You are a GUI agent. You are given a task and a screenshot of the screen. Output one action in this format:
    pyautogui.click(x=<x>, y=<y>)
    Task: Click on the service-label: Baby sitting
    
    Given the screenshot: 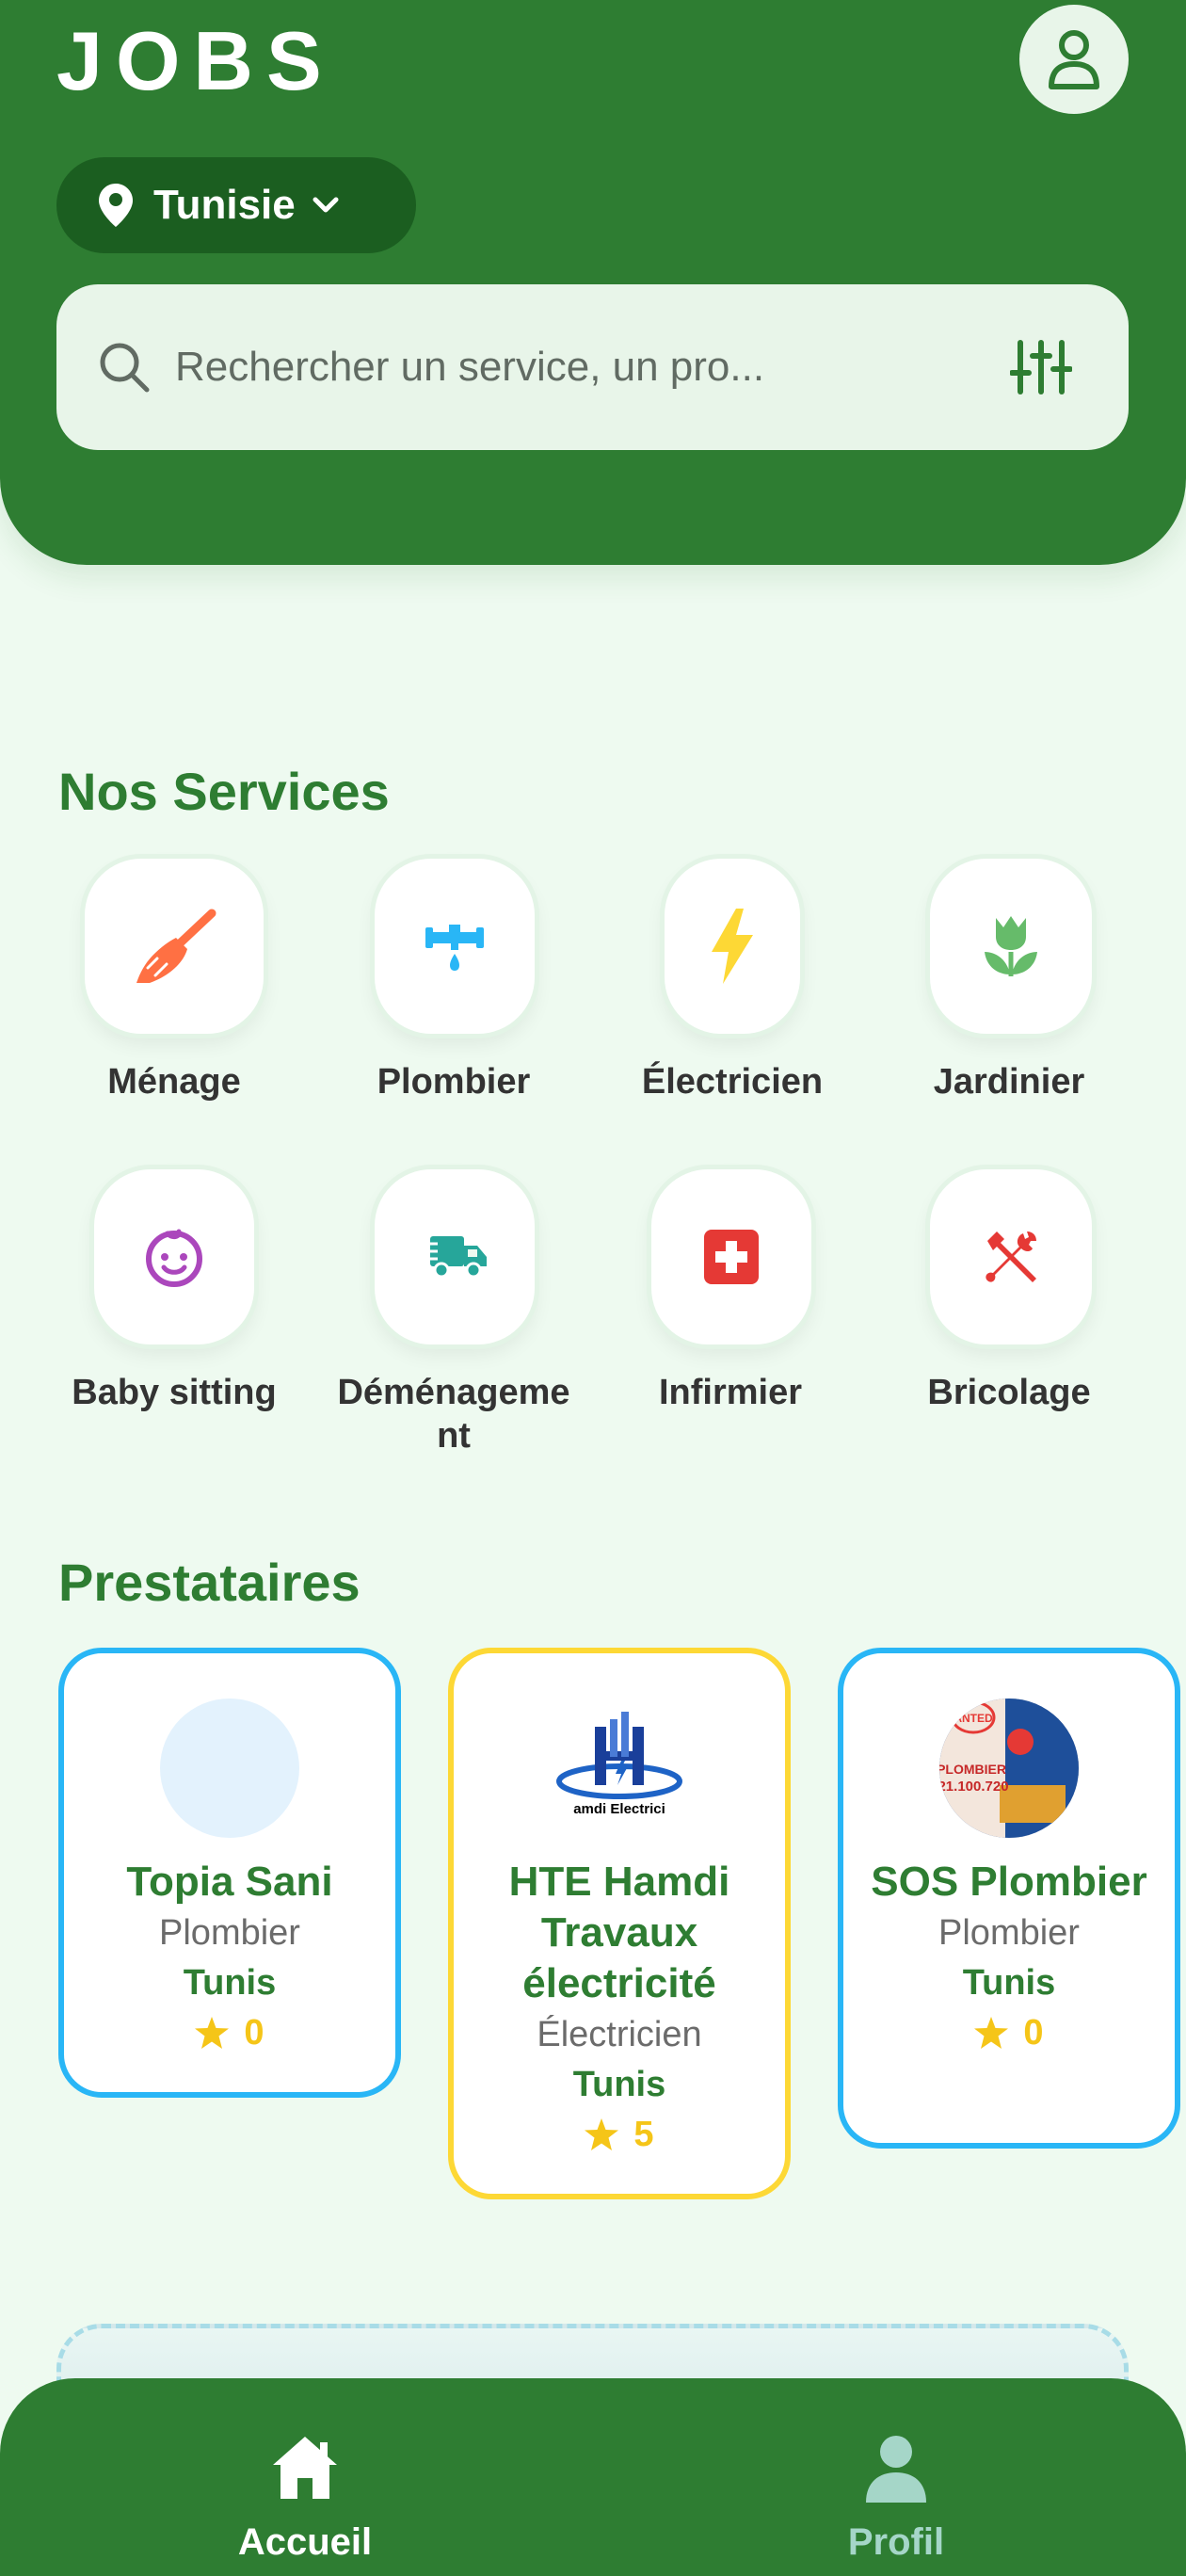 What is the action you would take?
    pyautogui.click(x=174, y=1392)
    